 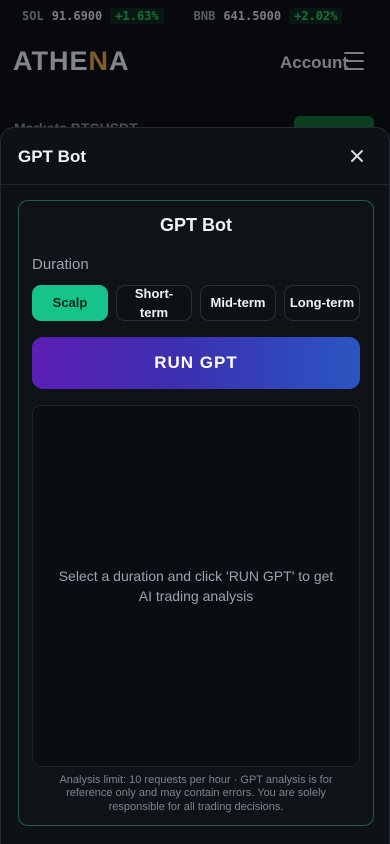 I want to click on duration-short-term-button: Short-term, so click(x=154, y=303).